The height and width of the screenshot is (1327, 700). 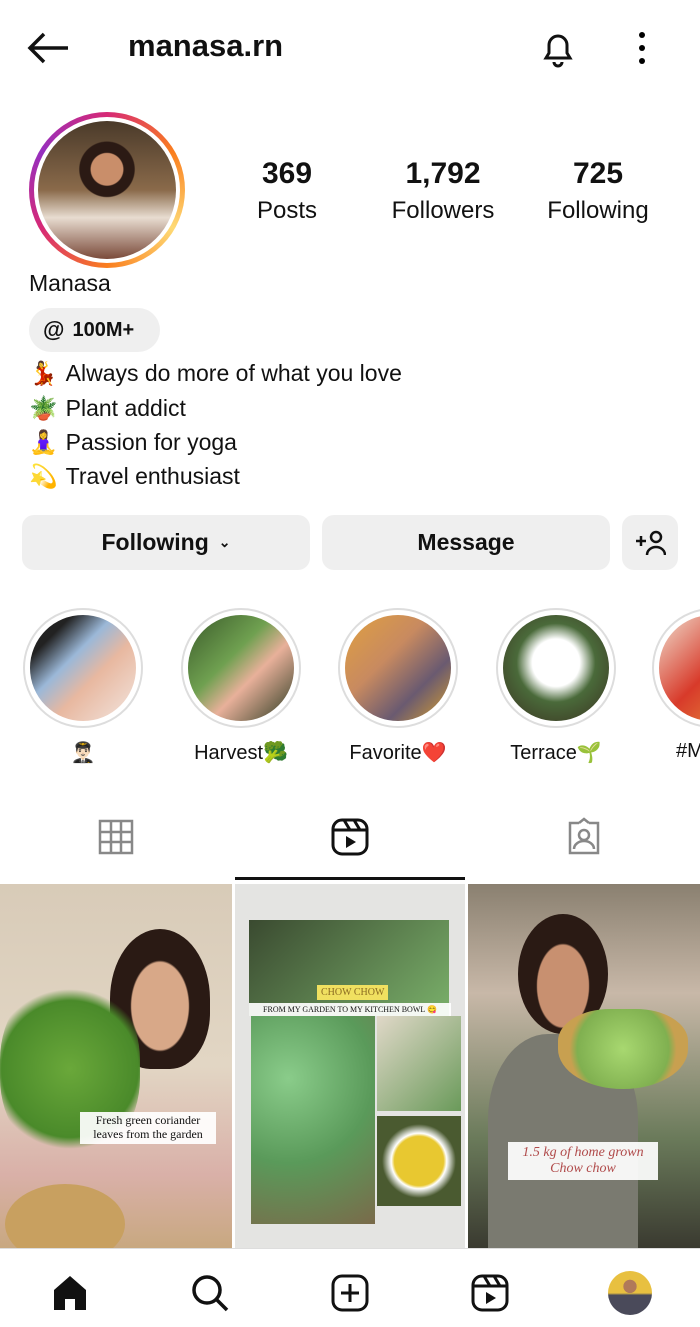 I want to click on following-label: Following, so click(x=155, y=542).